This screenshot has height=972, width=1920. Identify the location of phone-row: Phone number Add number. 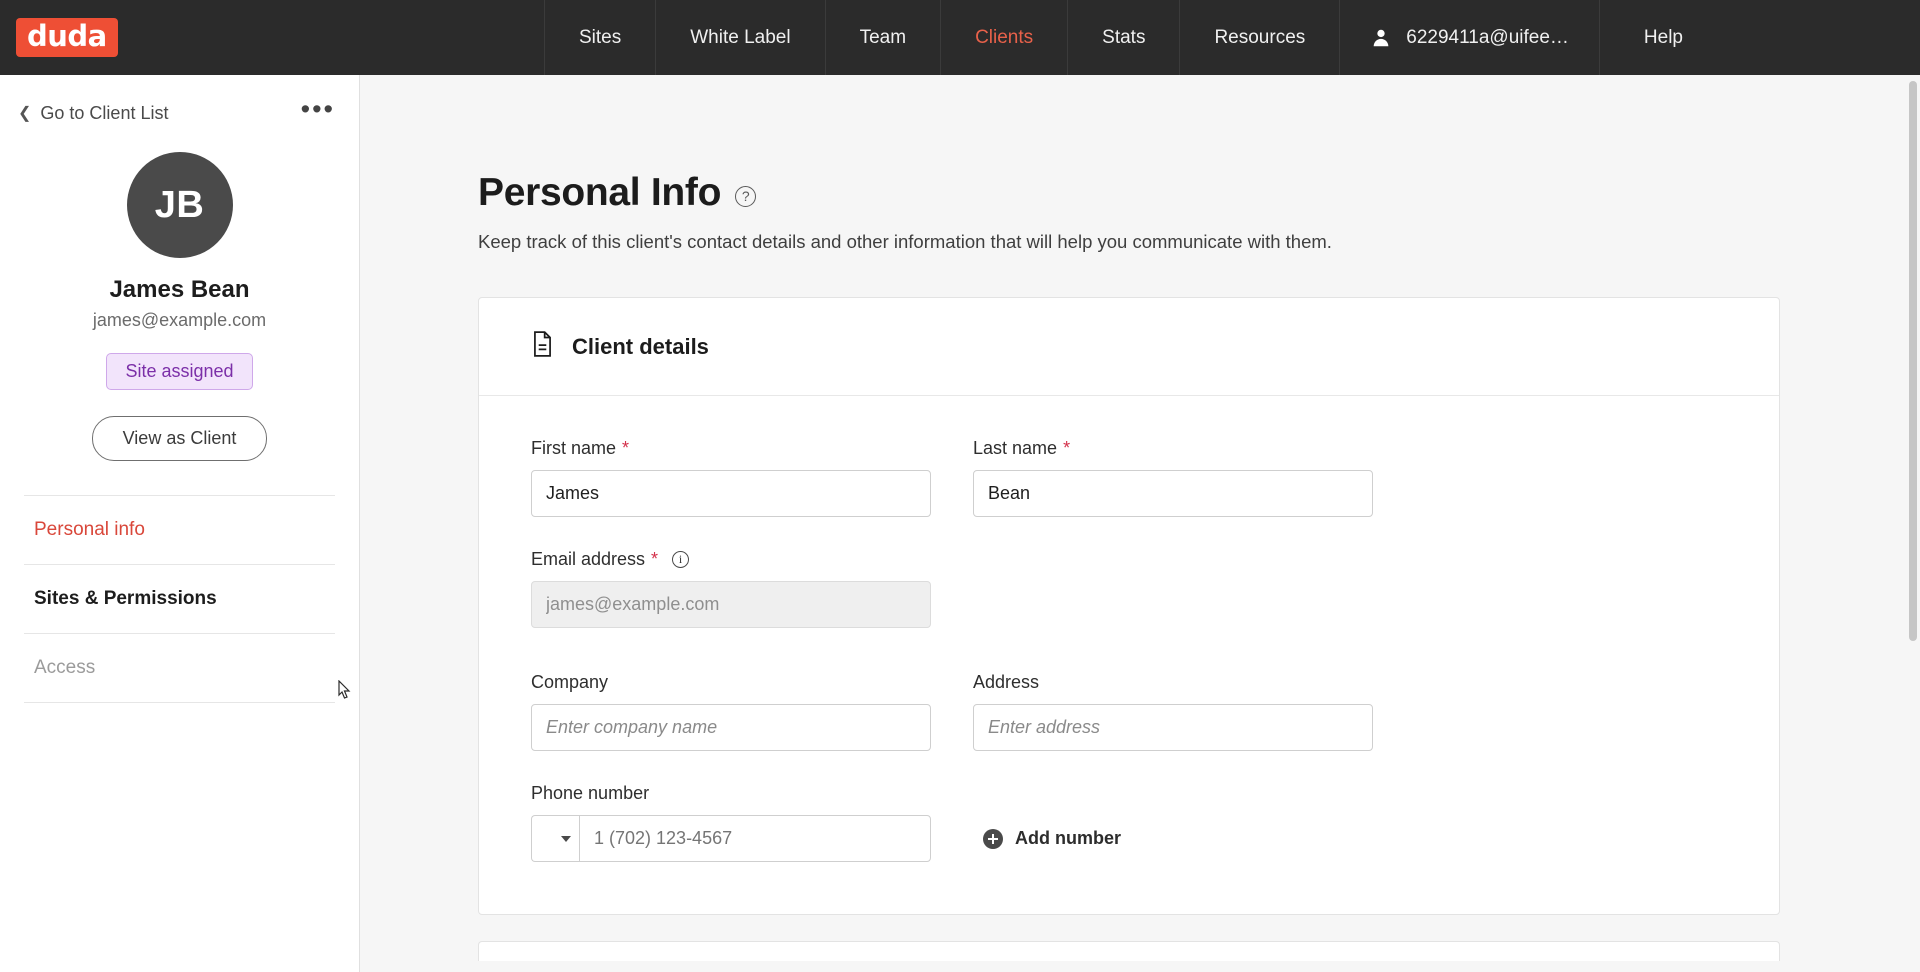
(1129, 822).